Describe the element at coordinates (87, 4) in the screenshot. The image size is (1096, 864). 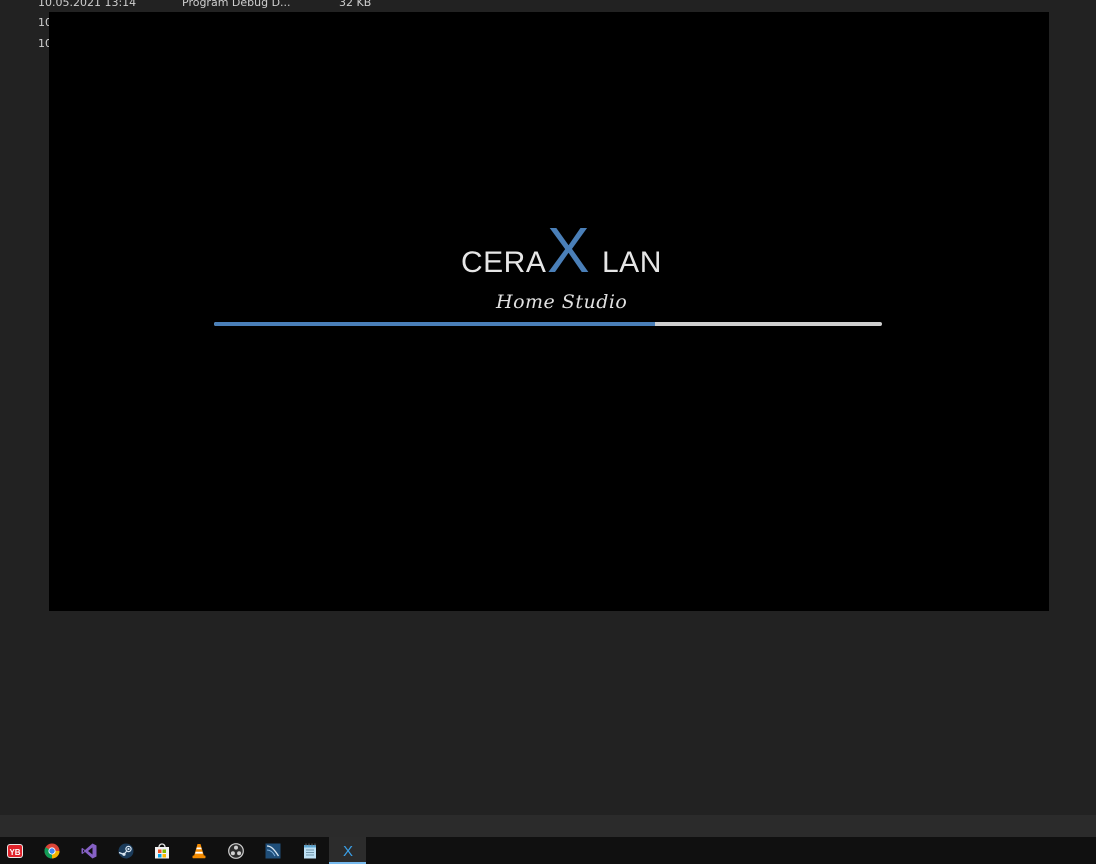
I see `file-date: 10.05.2021 13:14` at that location.